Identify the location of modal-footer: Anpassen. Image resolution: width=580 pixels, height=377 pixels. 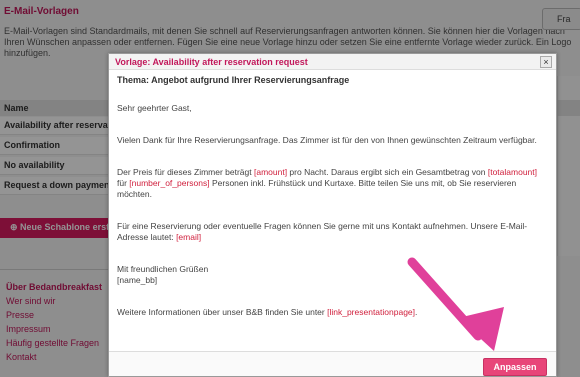
(332, 363).